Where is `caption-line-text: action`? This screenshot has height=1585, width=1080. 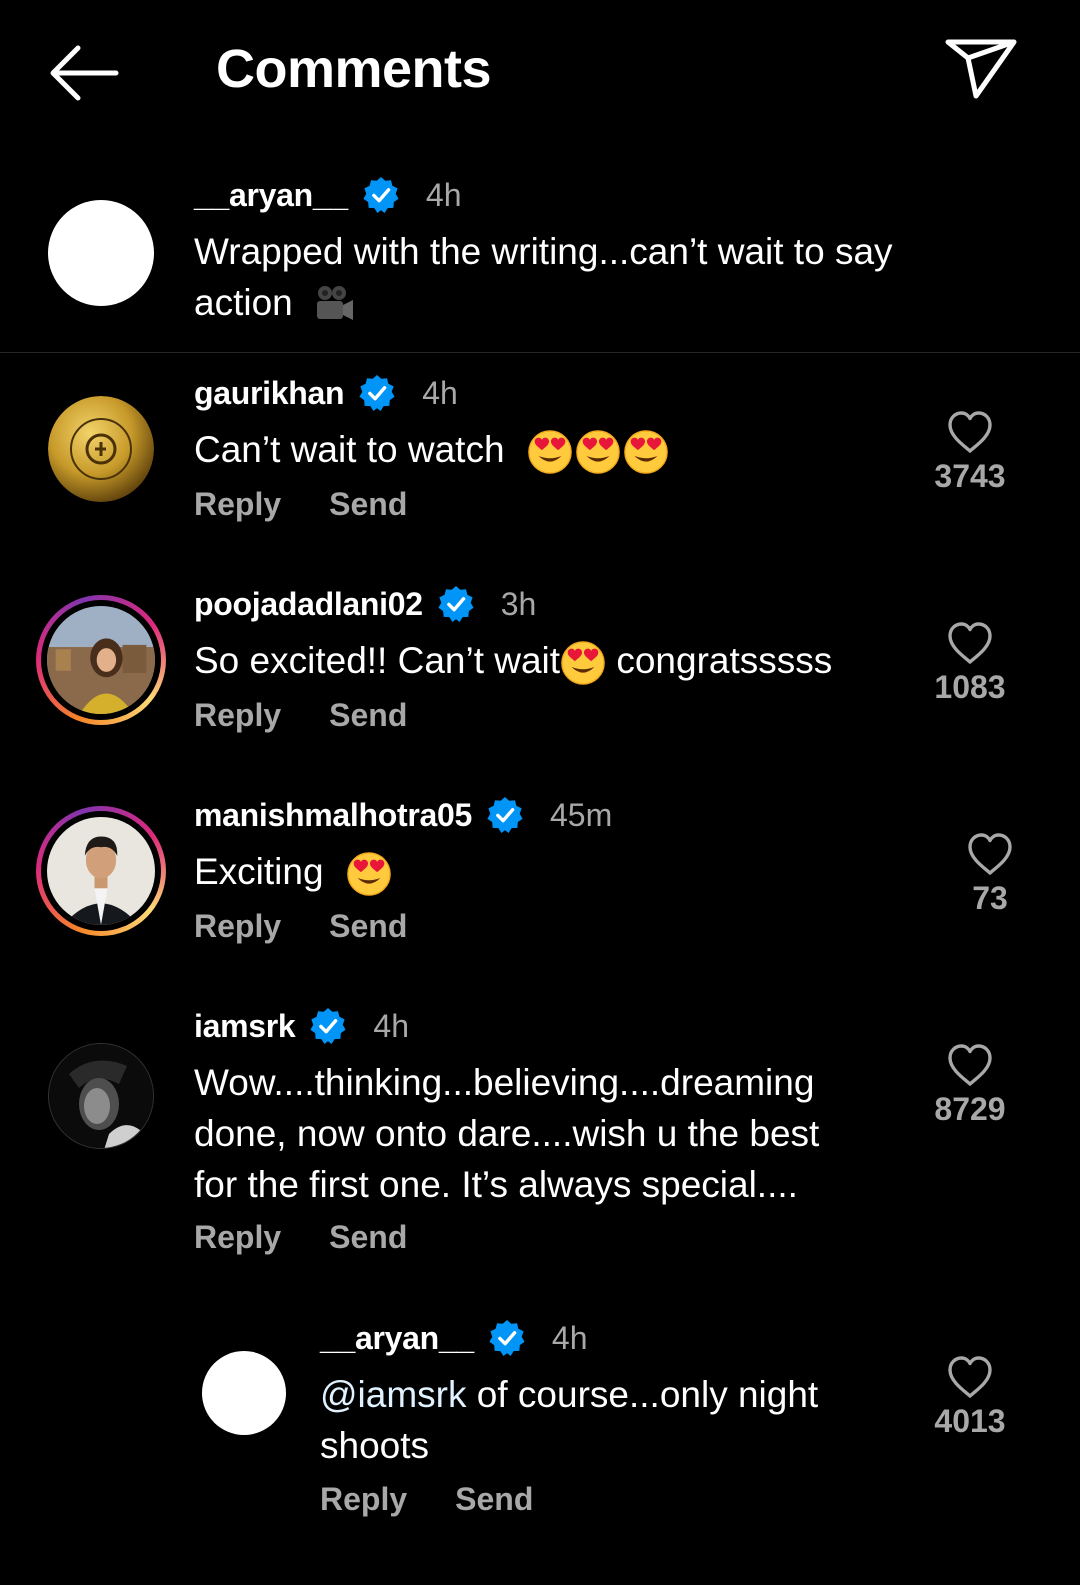 caption-line-text: action is located at coordinates (243, 302).